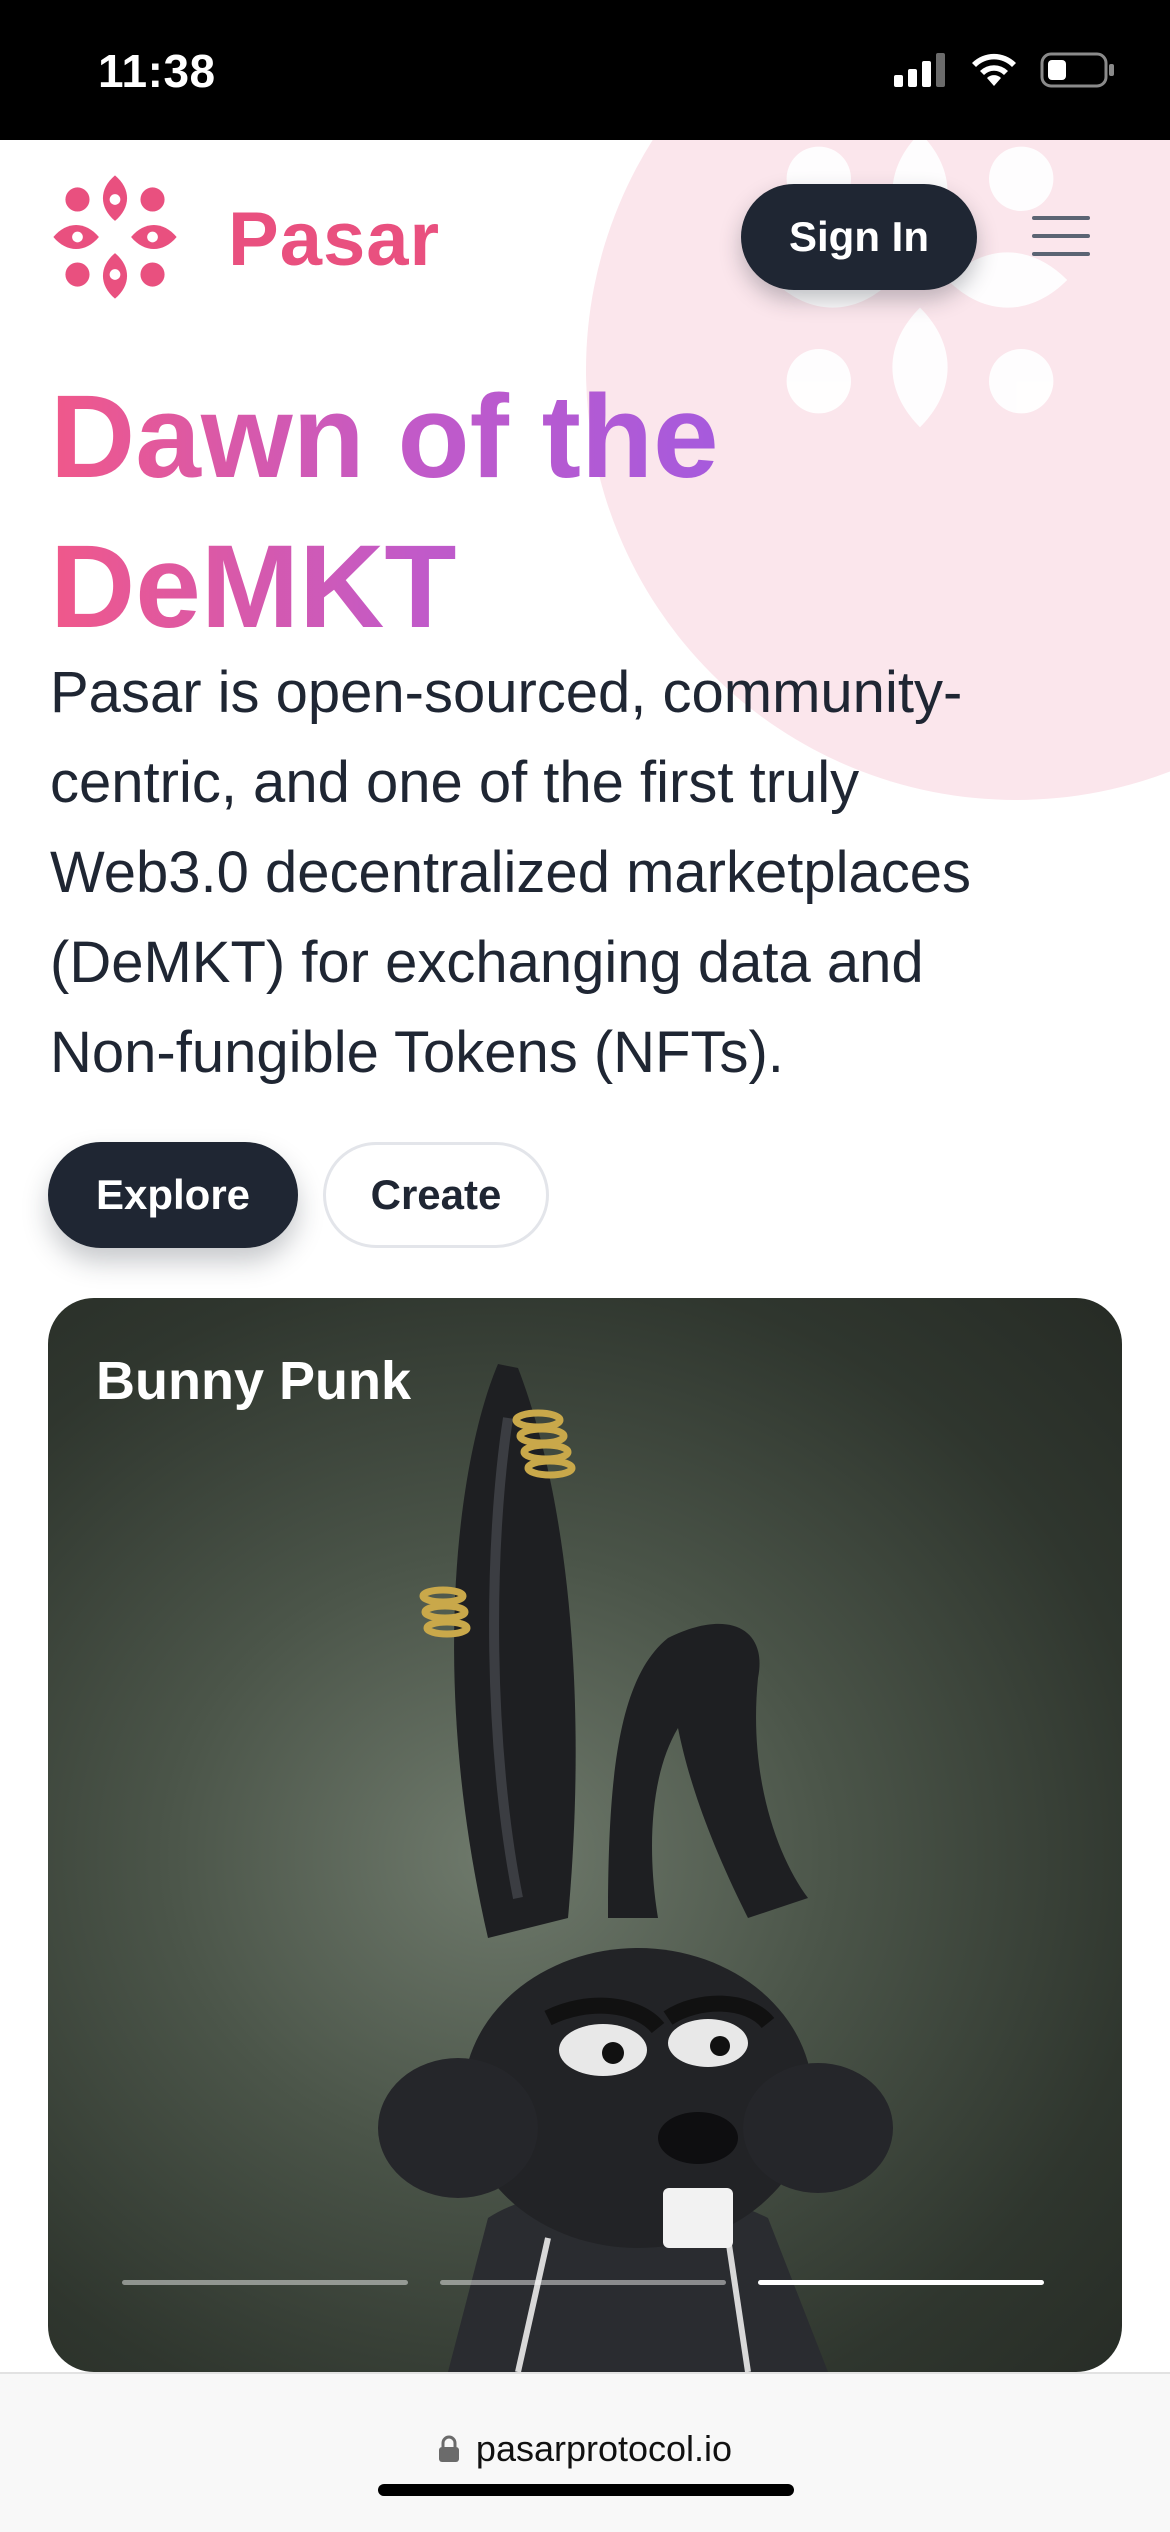 The width and height of the screenshot is (1170, 2532). I want to click on battery-icon, so click(1077, 70).